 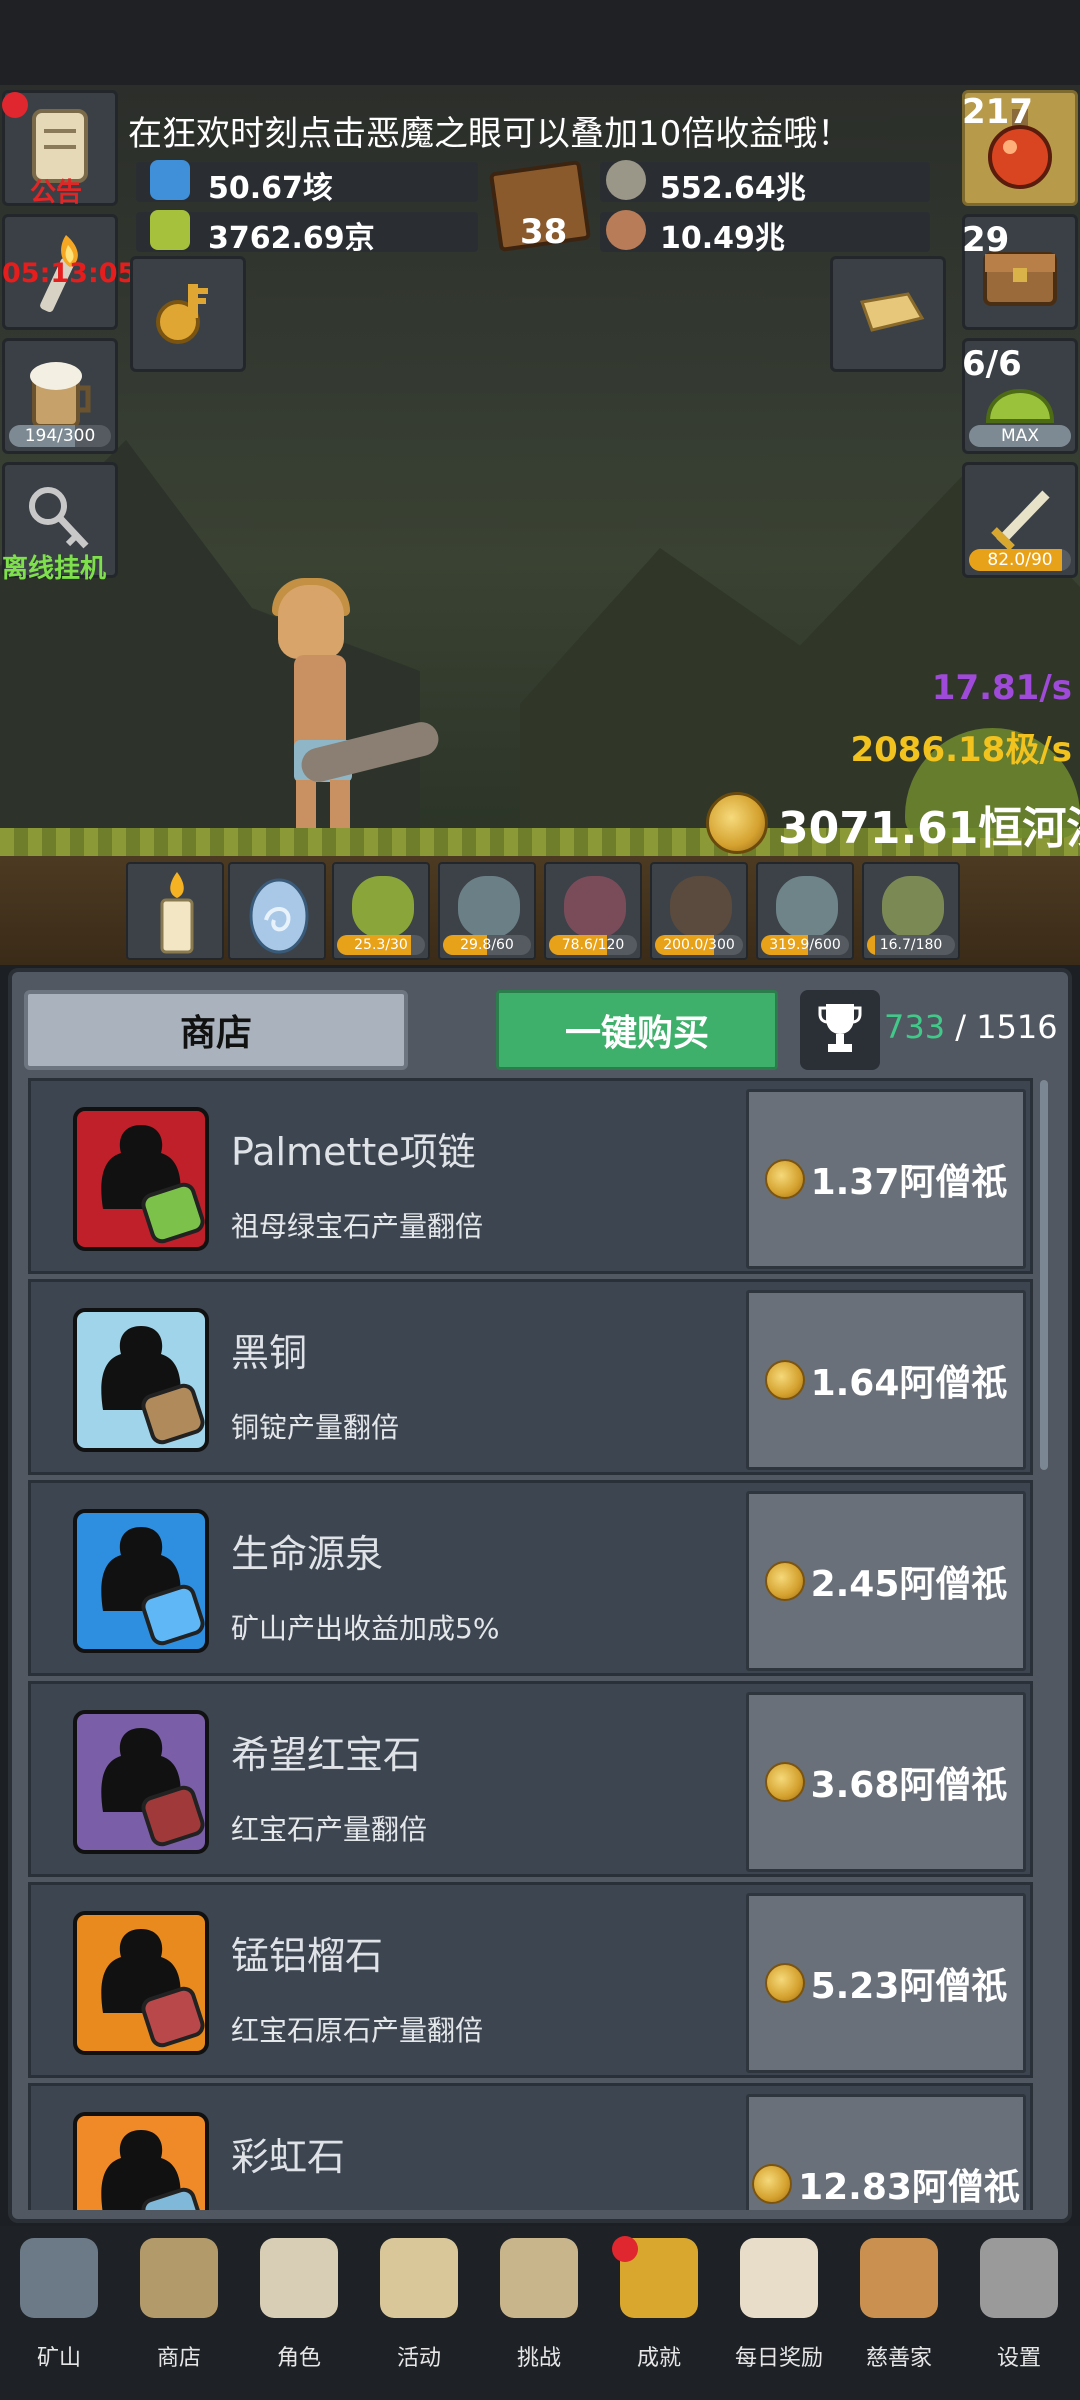 I want to click on monster-progress-bar: 200.0/300, so click(x=699, y=945).